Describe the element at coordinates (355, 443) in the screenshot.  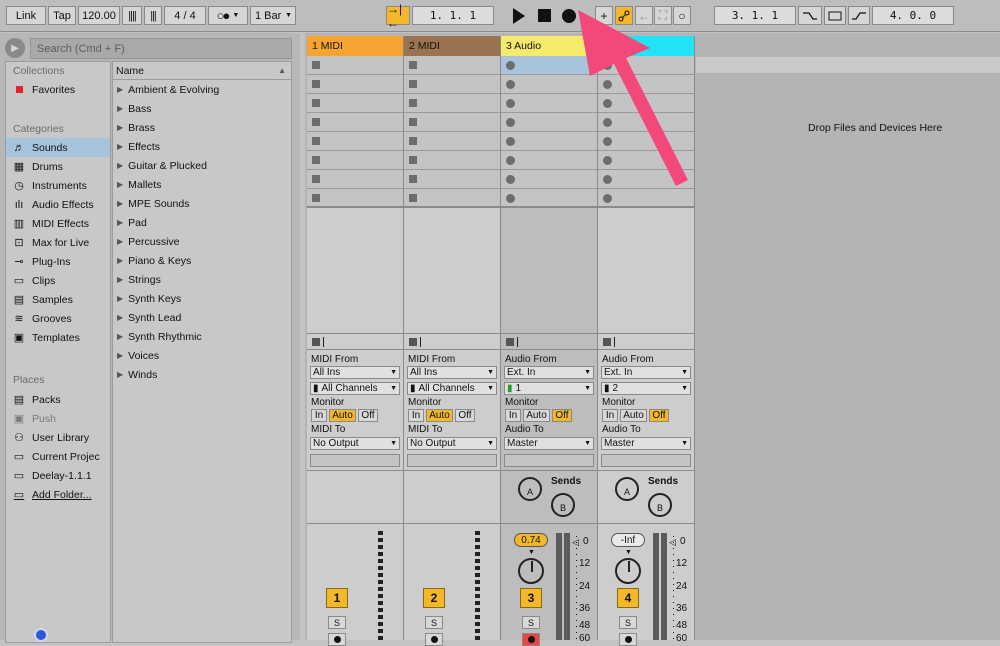
I see `midi-to-select: No Output ▼` at that location.